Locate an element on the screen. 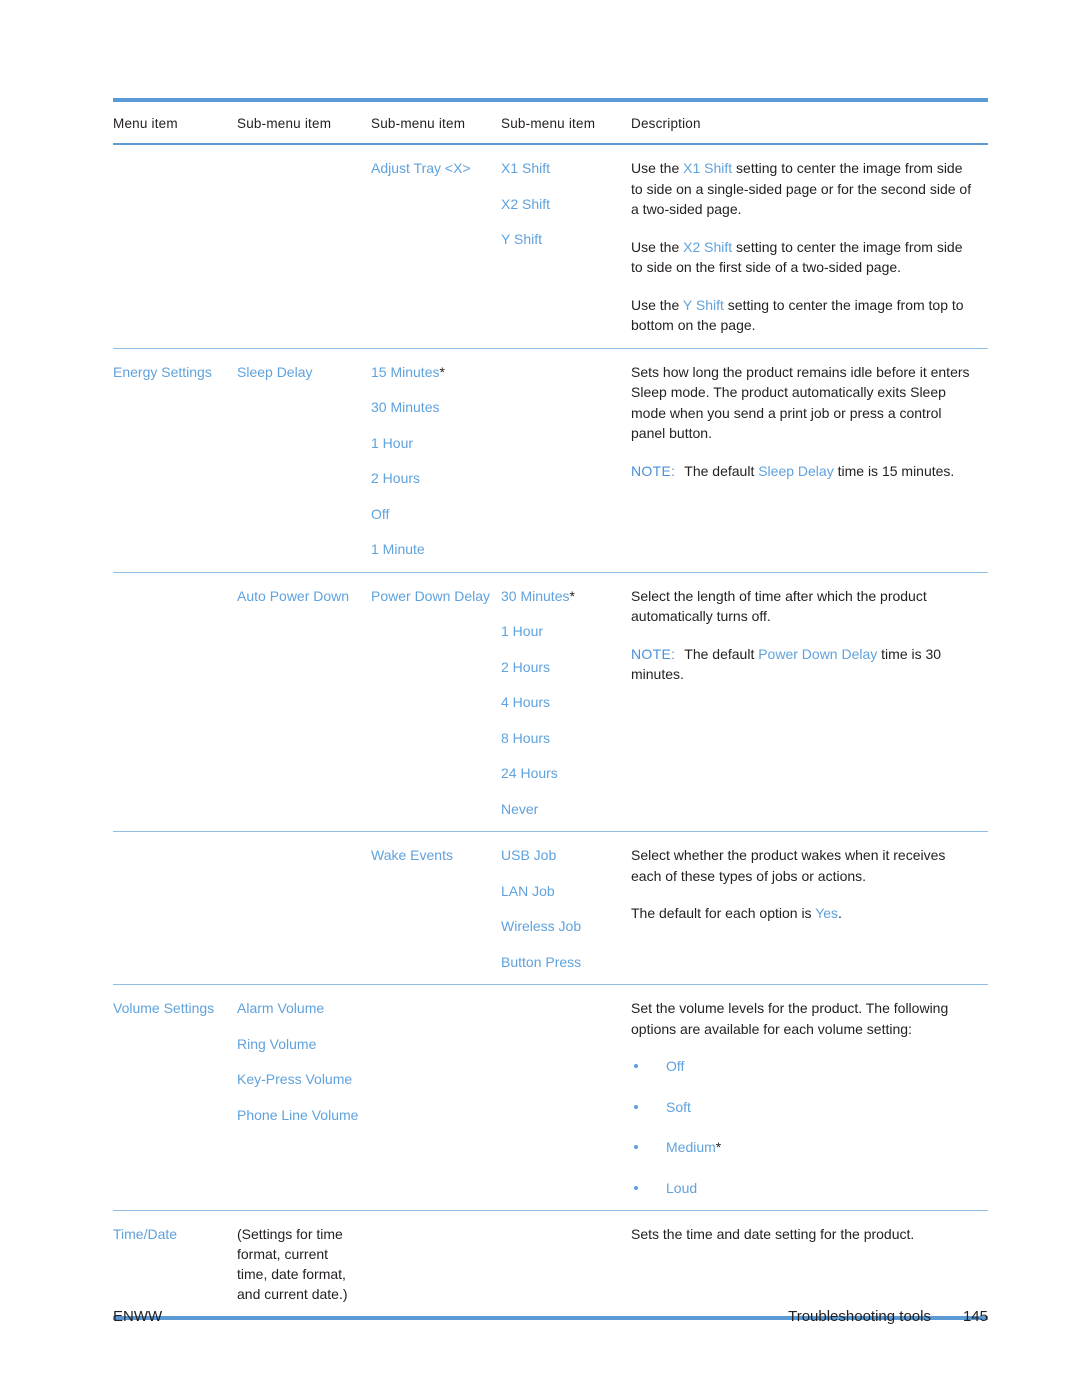  menu-option-label: X2 Shift is located at coordinates (526, 203).